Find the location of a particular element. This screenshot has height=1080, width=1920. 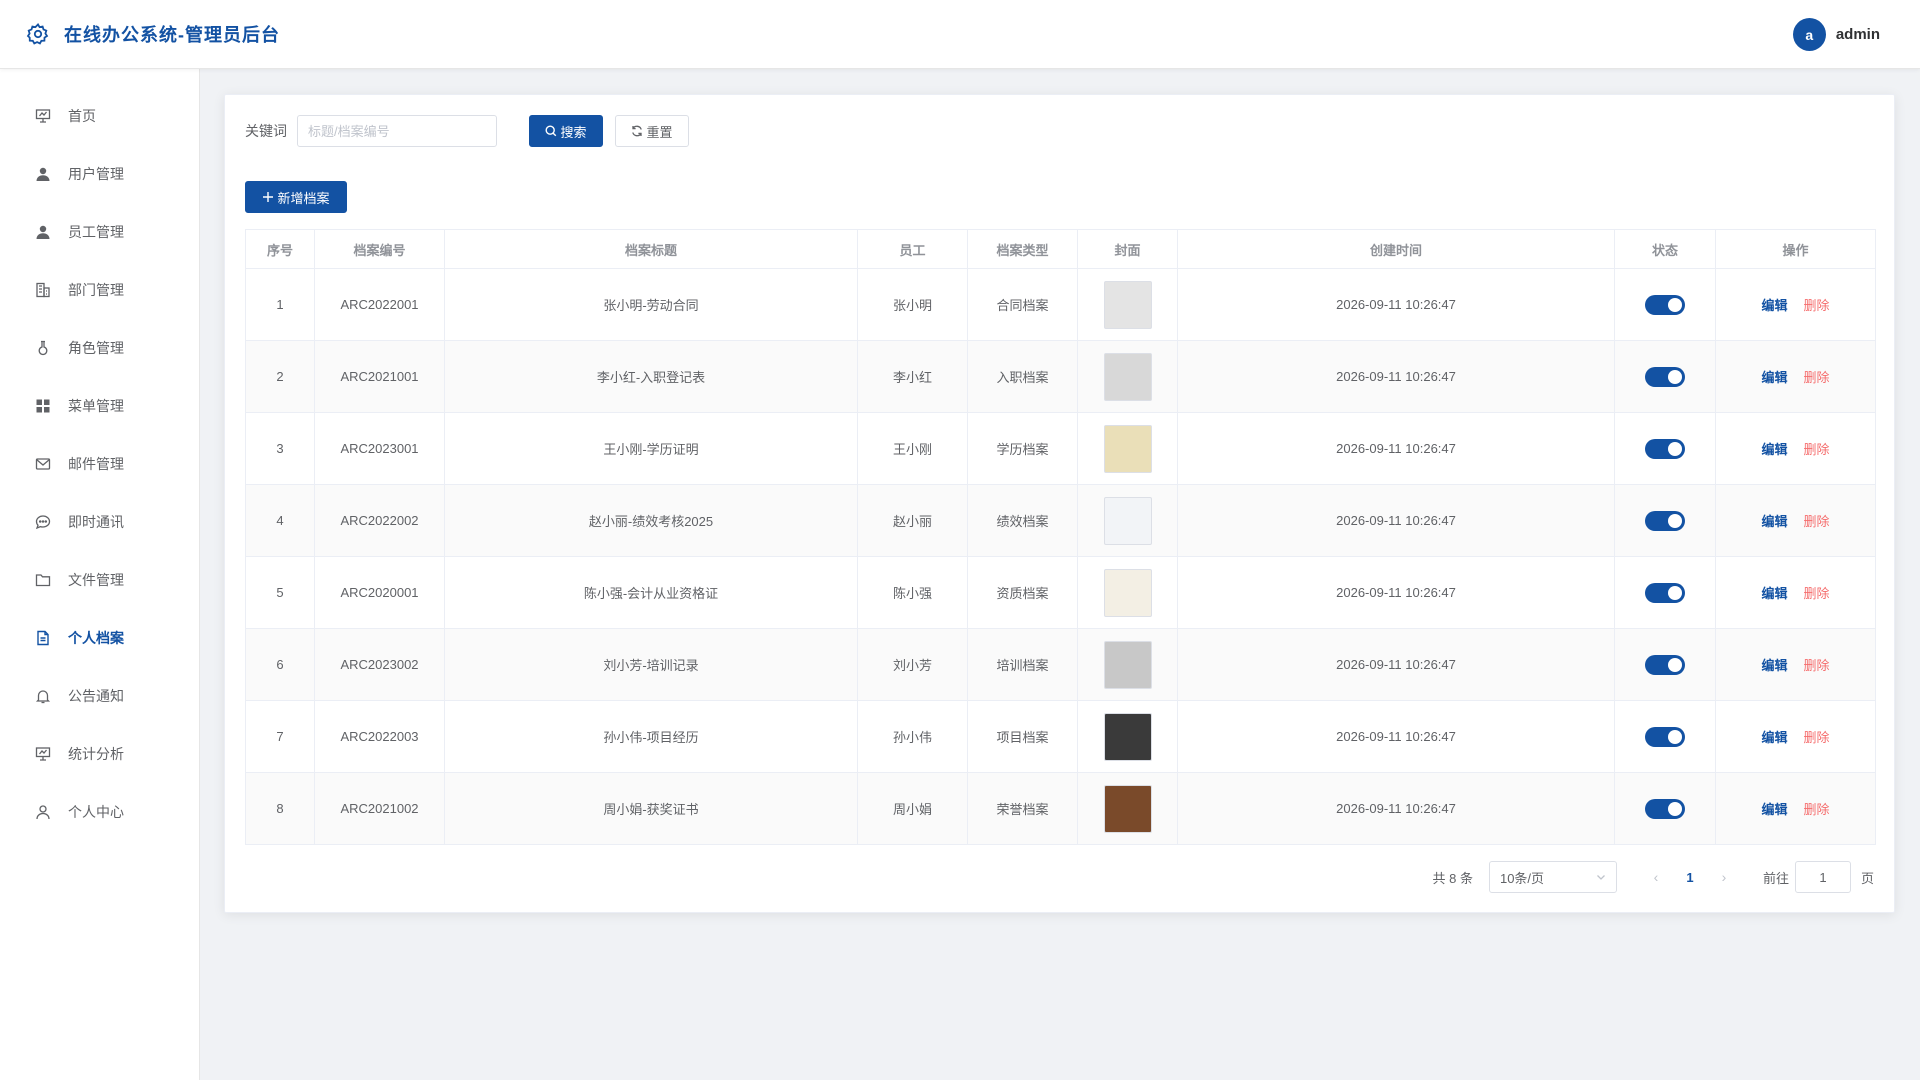

sidebar-item-users: 用户管理 is located at coordinates (99, 174).